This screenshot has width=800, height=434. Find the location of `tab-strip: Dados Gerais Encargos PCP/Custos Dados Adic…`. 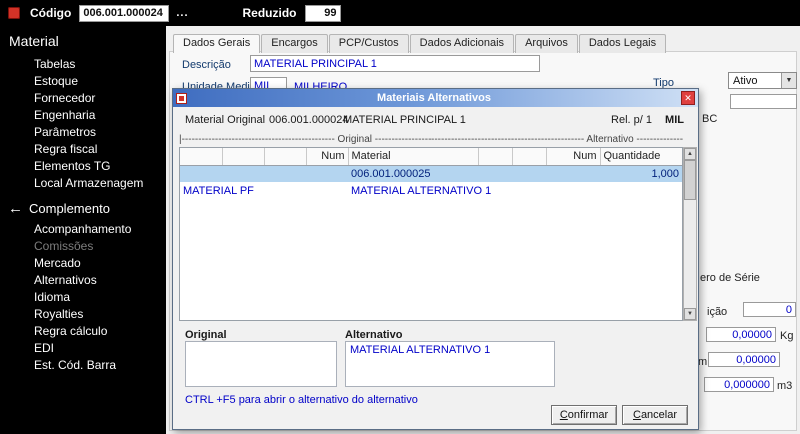

tab-strip: Dados Gerais Encargos PCP/Custos Dados Adic… is located at coordinates (420, 43).